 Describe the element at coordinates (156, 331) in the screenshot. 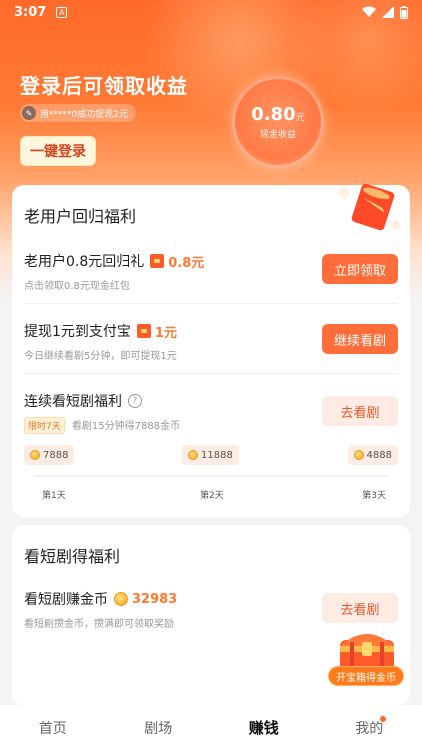

I see `reward-amount: 1元` at that location.